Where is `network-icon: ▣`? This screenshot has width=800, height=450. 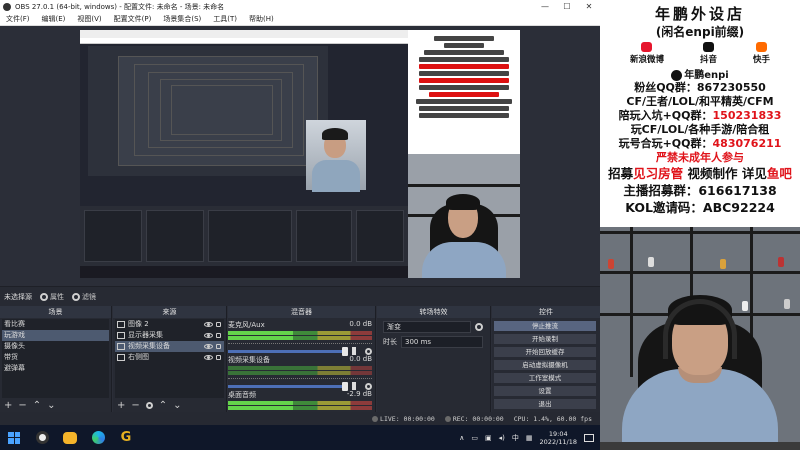
network-icon: ▣ is located at coordinates (488, 438).